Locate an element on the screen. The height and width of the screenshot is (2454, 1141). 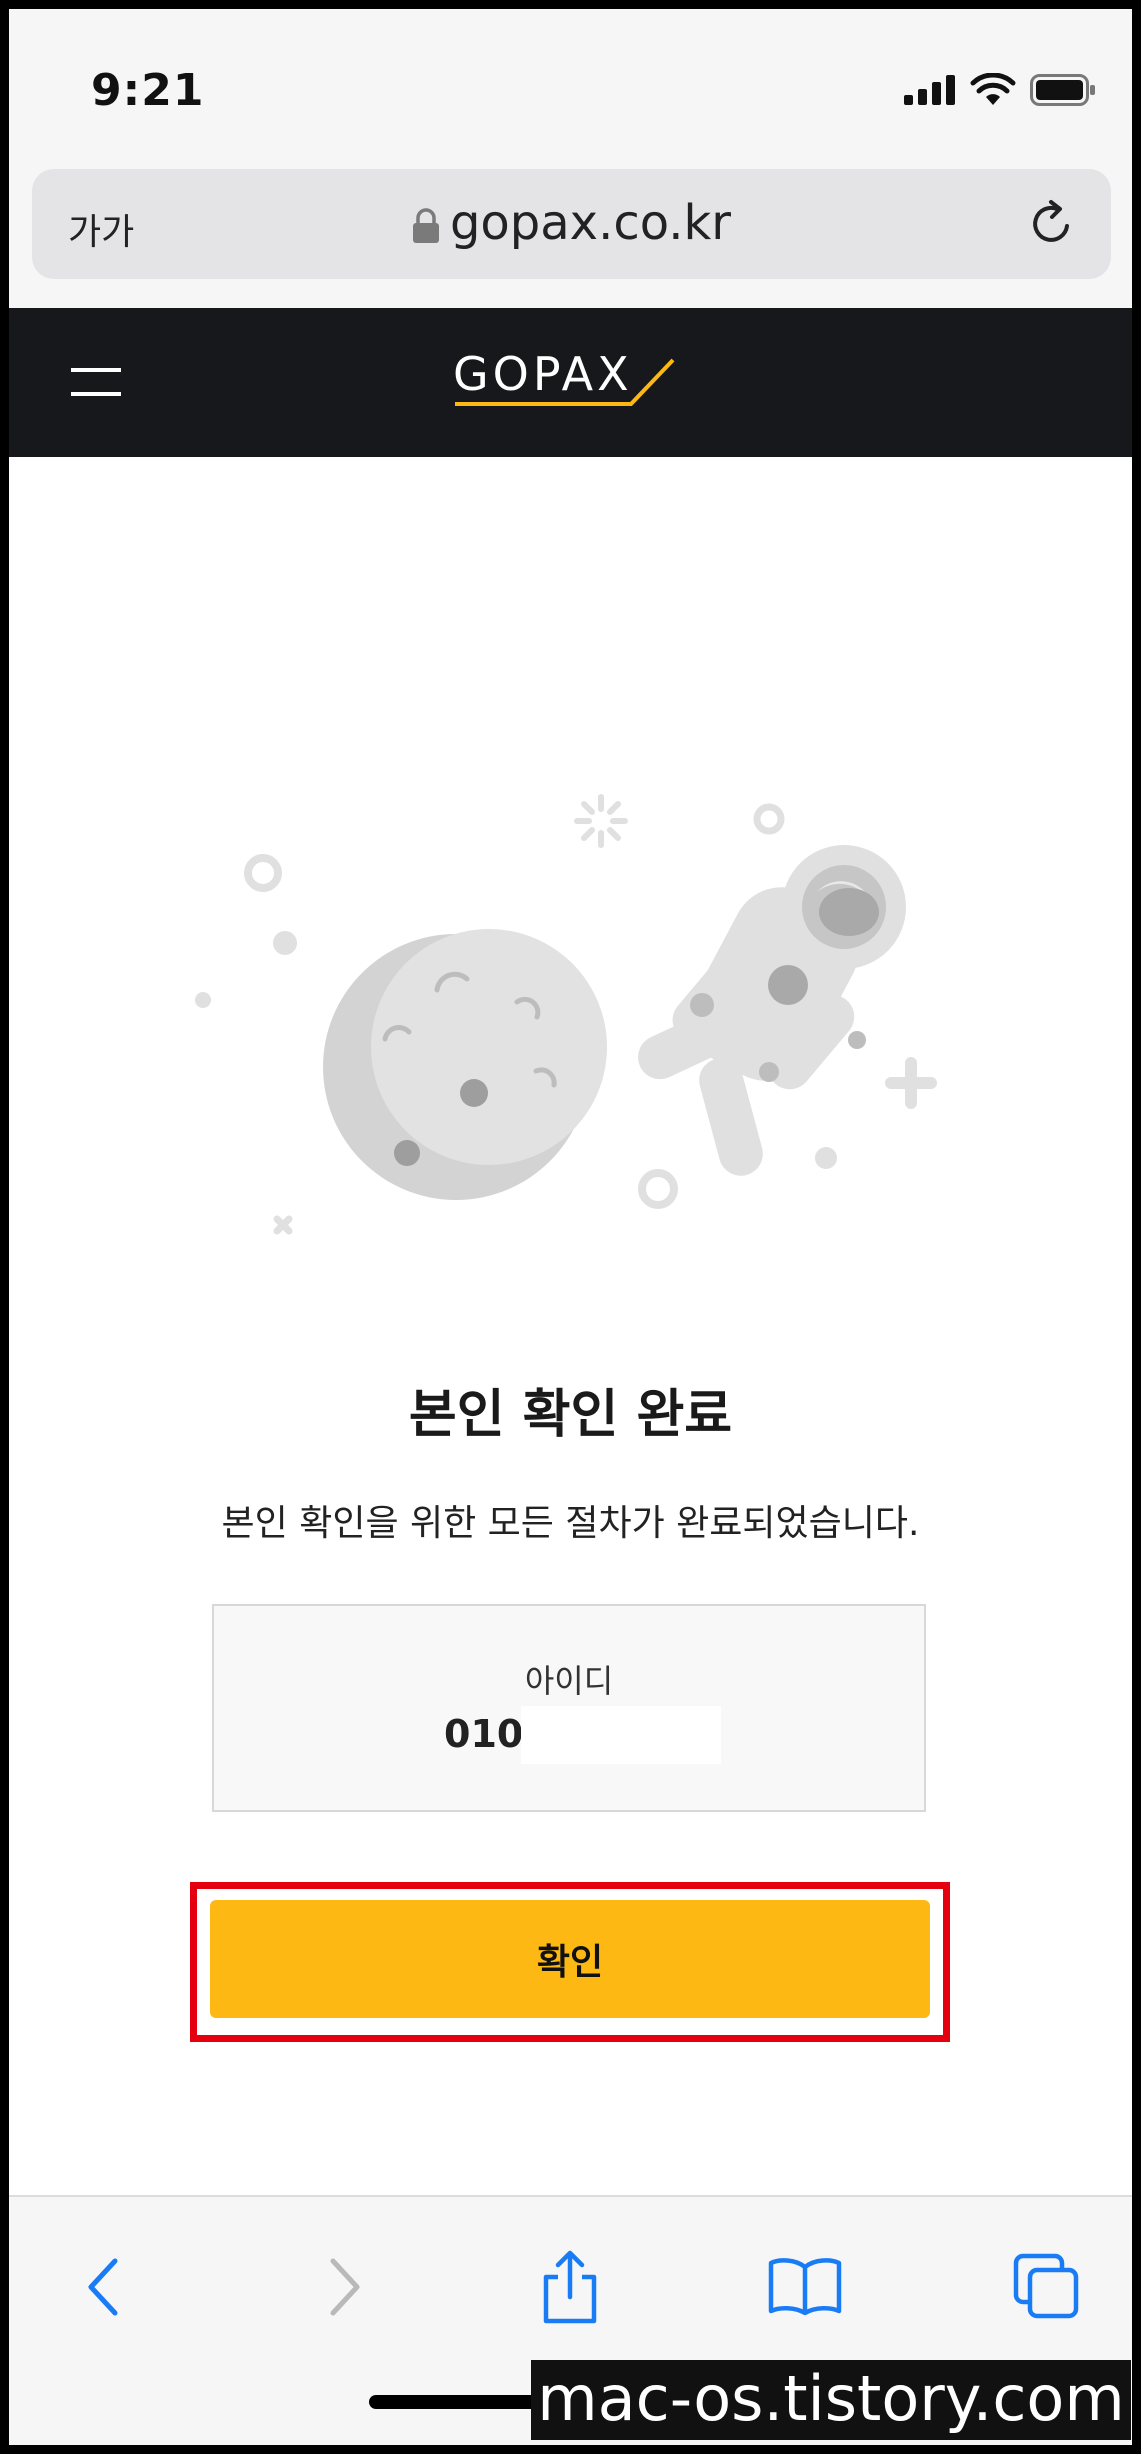
url-display: gopax.co.kr is located at coordinates (571, 223).